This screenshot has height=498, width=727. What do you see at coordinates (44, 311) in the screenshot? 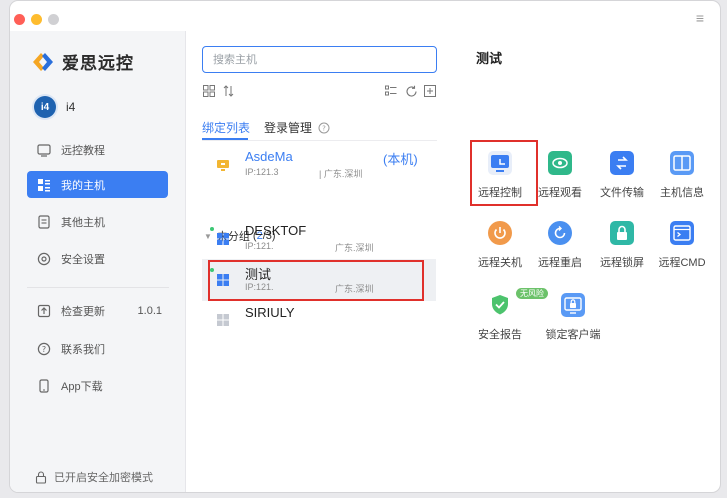
I see `upload-icon` at bounding box center [44, 311].